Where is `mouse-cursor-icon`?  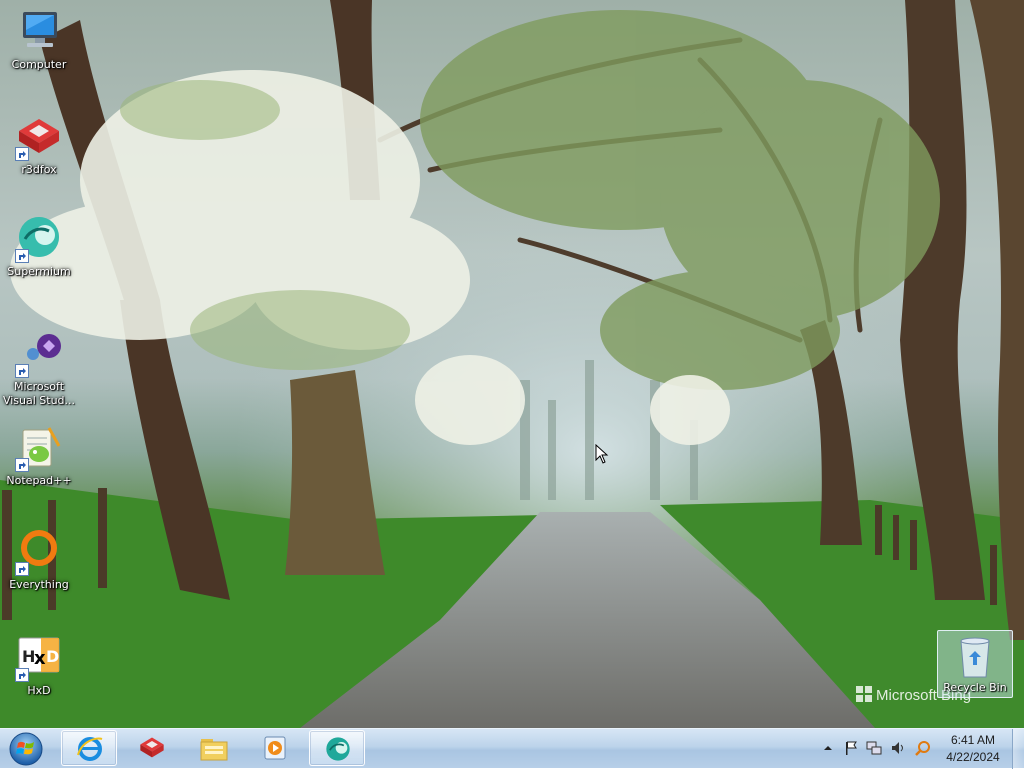
mouse-cursor-icon is located at coordinates (602, 455).